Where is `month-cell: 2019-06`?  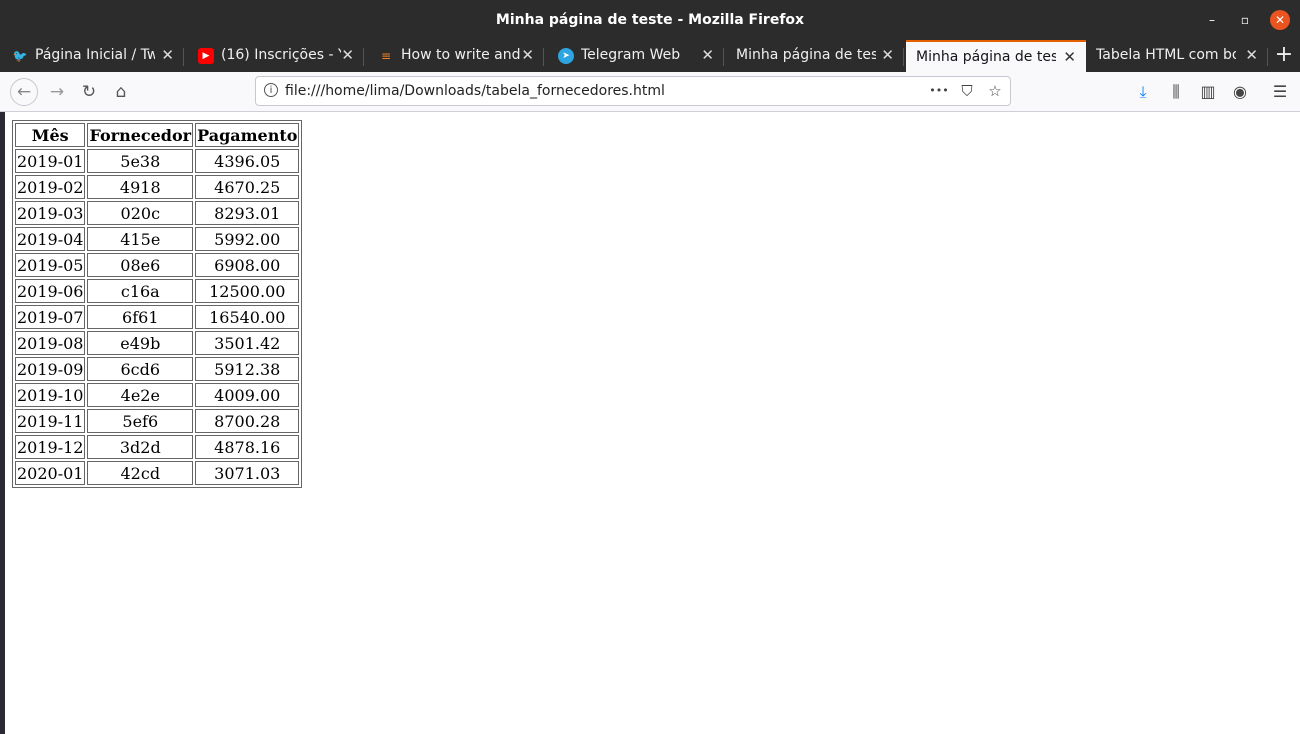 month-cell: 2019-06 is located at coordinates (50, 291).